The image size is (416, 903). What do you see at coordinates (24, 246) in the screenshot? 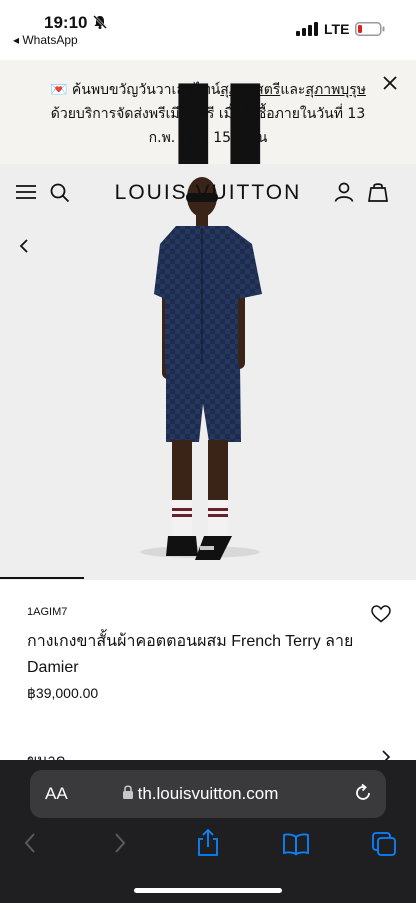
I see `back-chevron-icon` at bounding box center [24, 246].